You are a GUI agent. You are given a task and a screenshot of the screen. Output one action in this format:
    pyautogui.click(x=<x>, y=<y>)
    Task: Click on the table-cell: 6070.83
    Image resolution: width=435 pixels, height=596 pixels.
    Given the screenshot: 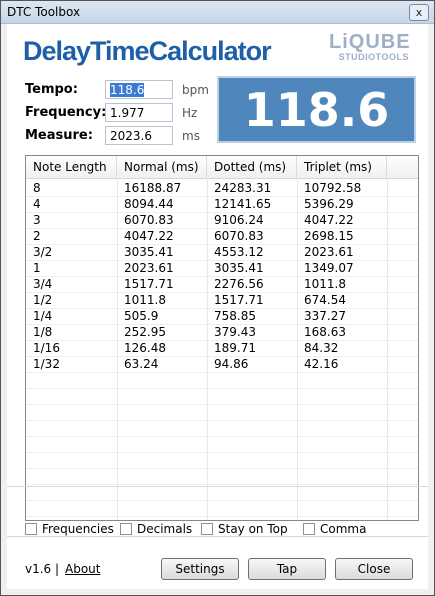 What is the action you would take?
    pyautogui.click(x=239, y=236)
    